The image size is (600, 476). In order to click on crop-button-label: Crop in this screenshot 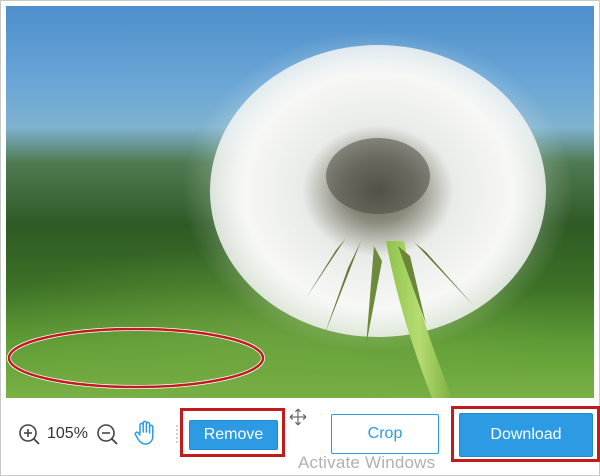, I will do `click(385, 433)`.